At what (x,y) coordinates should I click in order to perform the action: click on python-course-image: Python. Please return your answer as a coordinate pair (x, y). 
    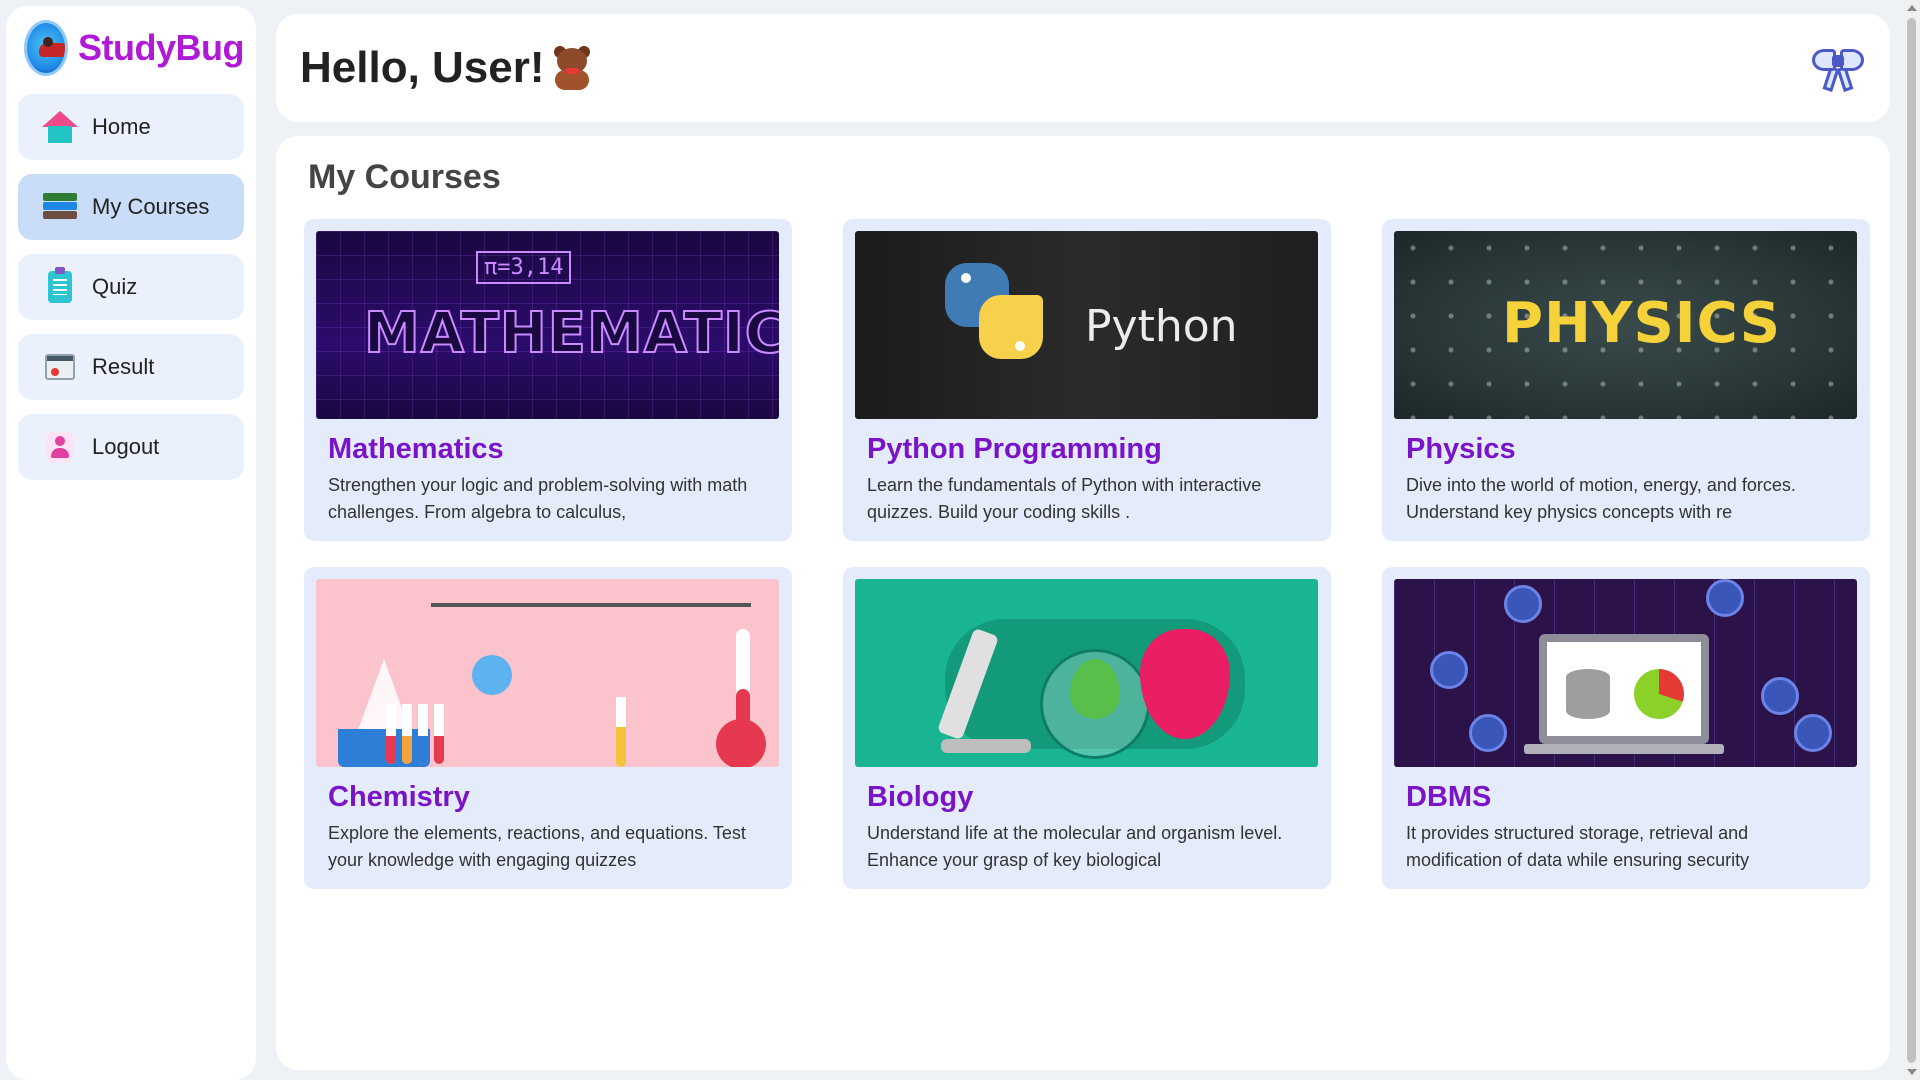
    Looking at the image, I should click on (1086, 325).